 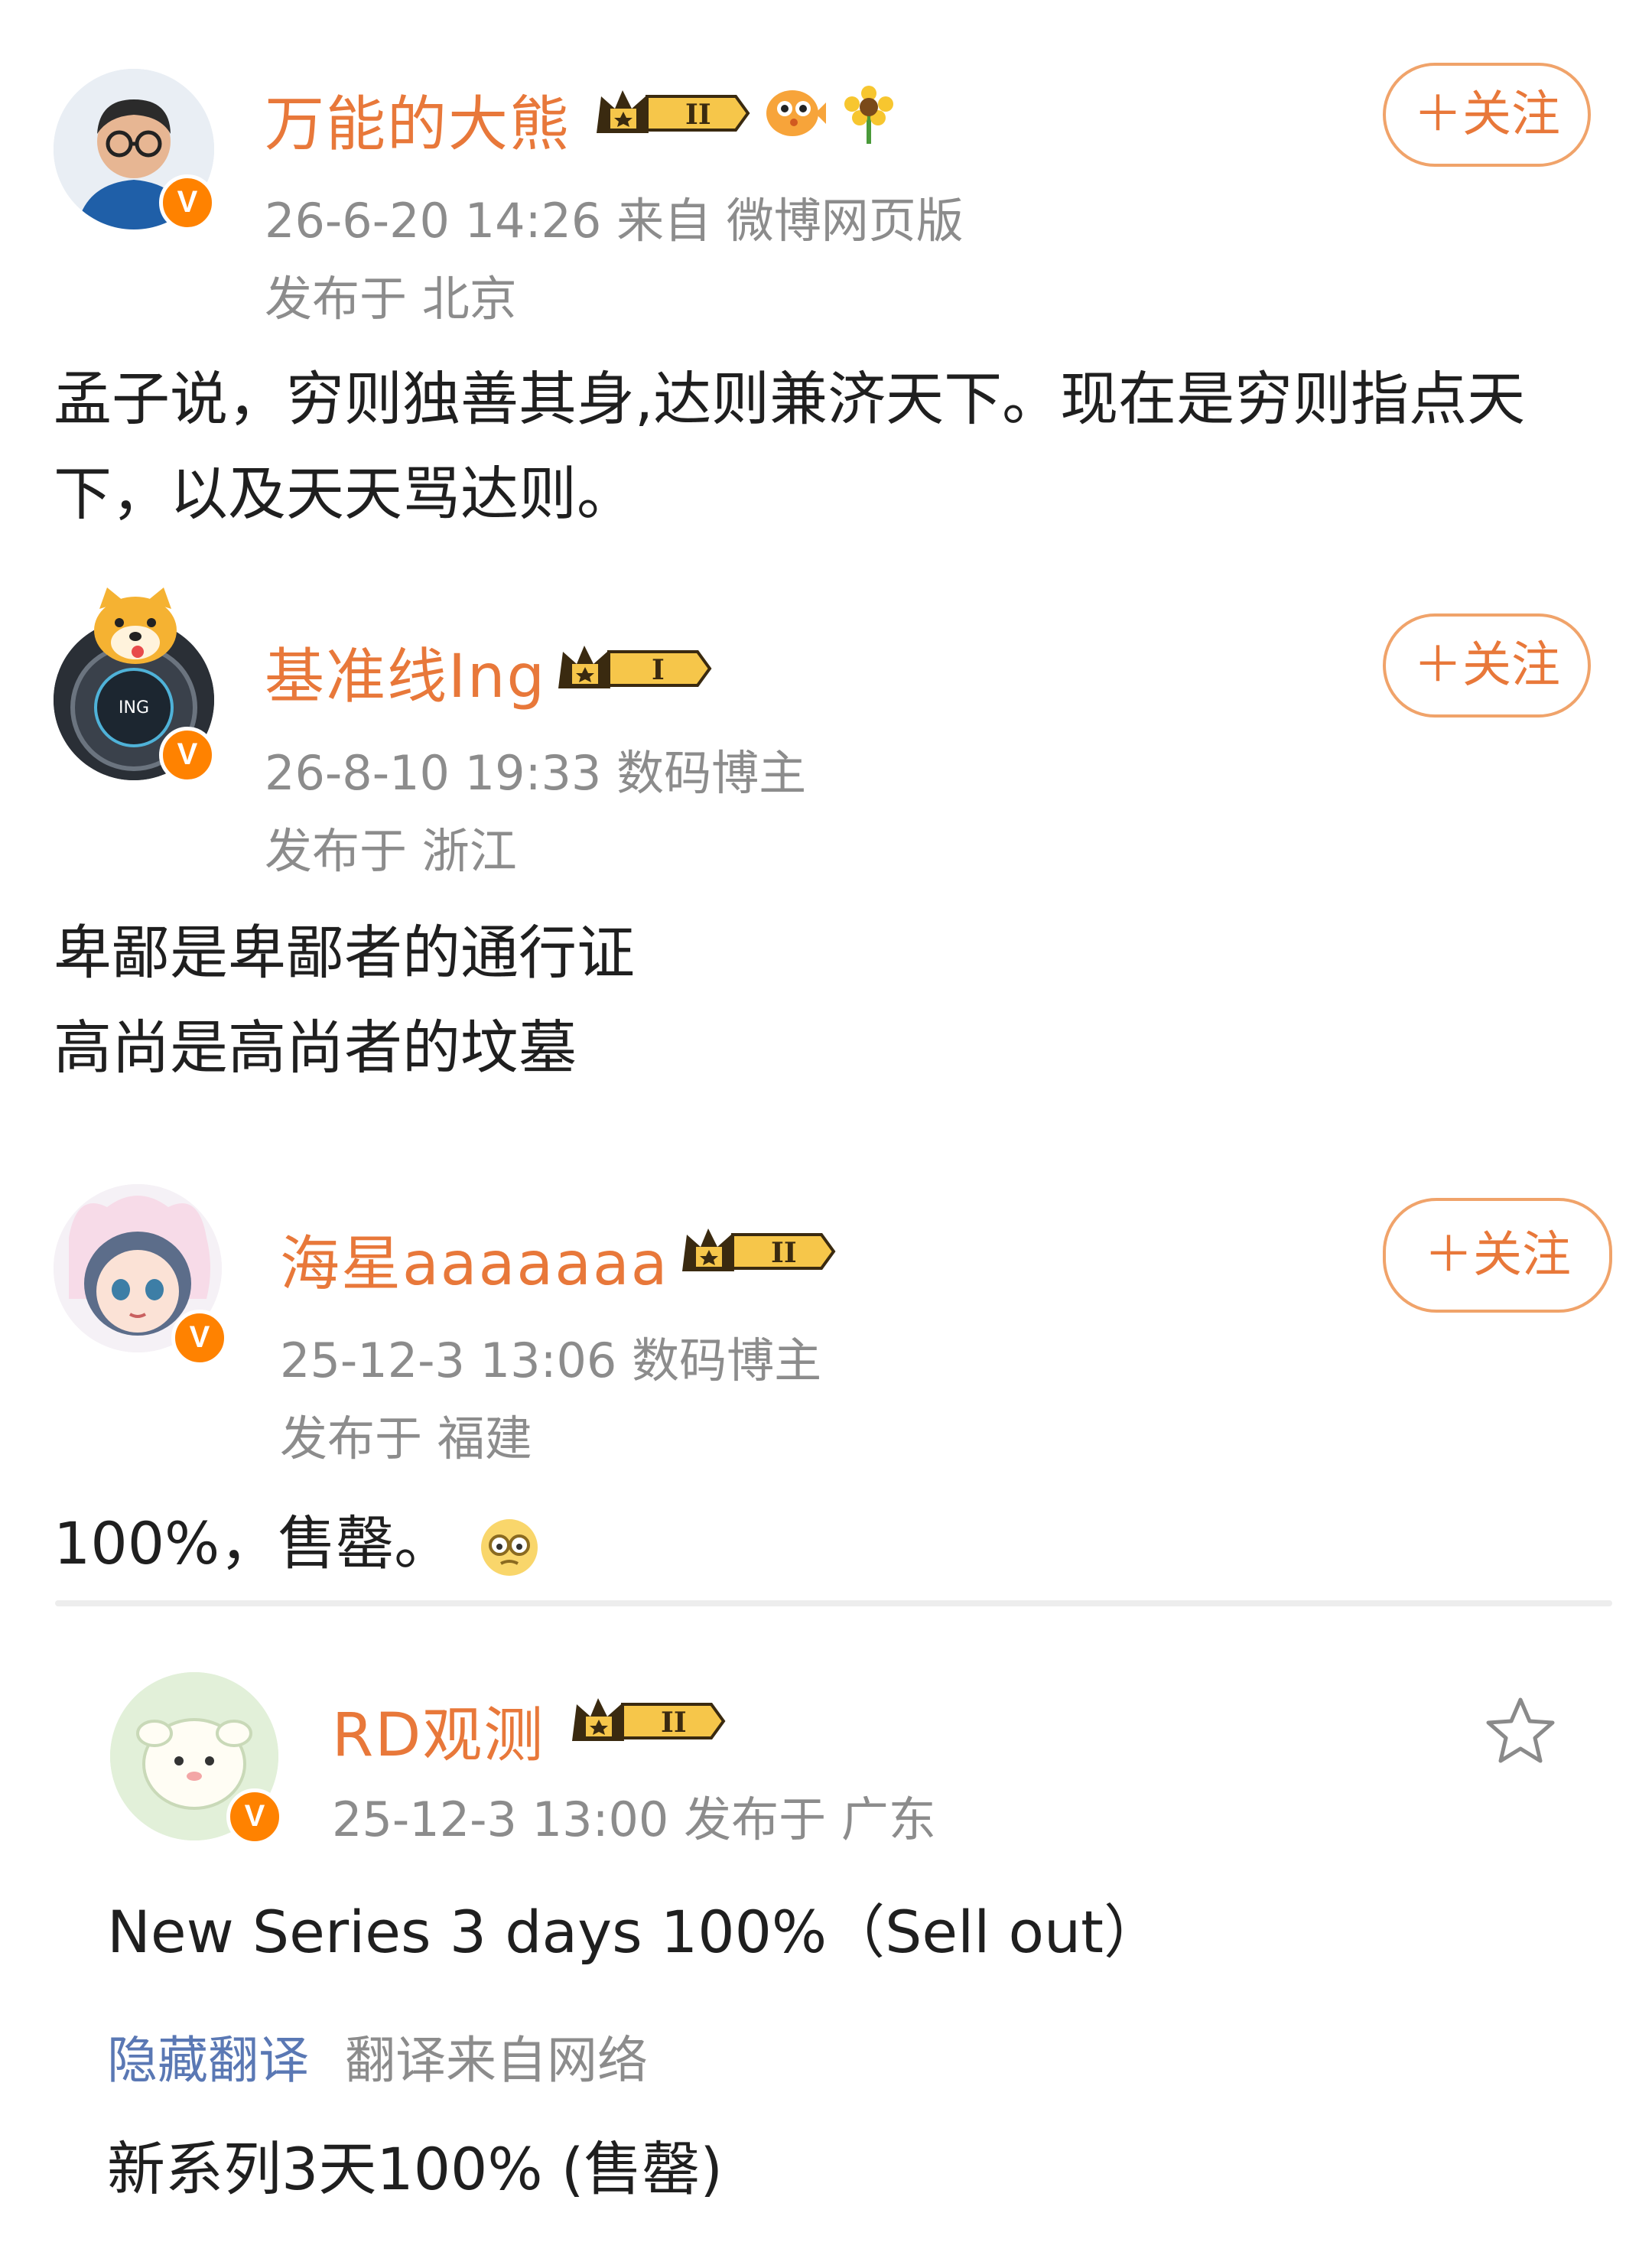 What do you see at coordinates (208, 2060) in the screenshot?
I see `hide-translation-link: 隐藏翻译` at bounding box center [208, 2060].